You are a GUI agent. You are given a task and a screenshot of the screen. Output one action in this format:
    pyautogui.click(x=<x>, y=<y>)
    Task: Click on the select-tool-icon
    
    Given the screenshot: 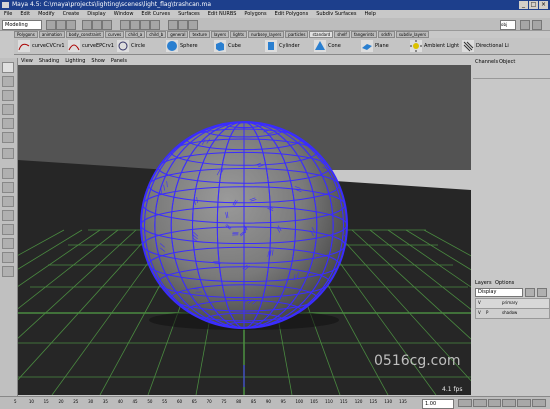 What is the action you would take?
    pyautogui.click(x=8, y=67)
    